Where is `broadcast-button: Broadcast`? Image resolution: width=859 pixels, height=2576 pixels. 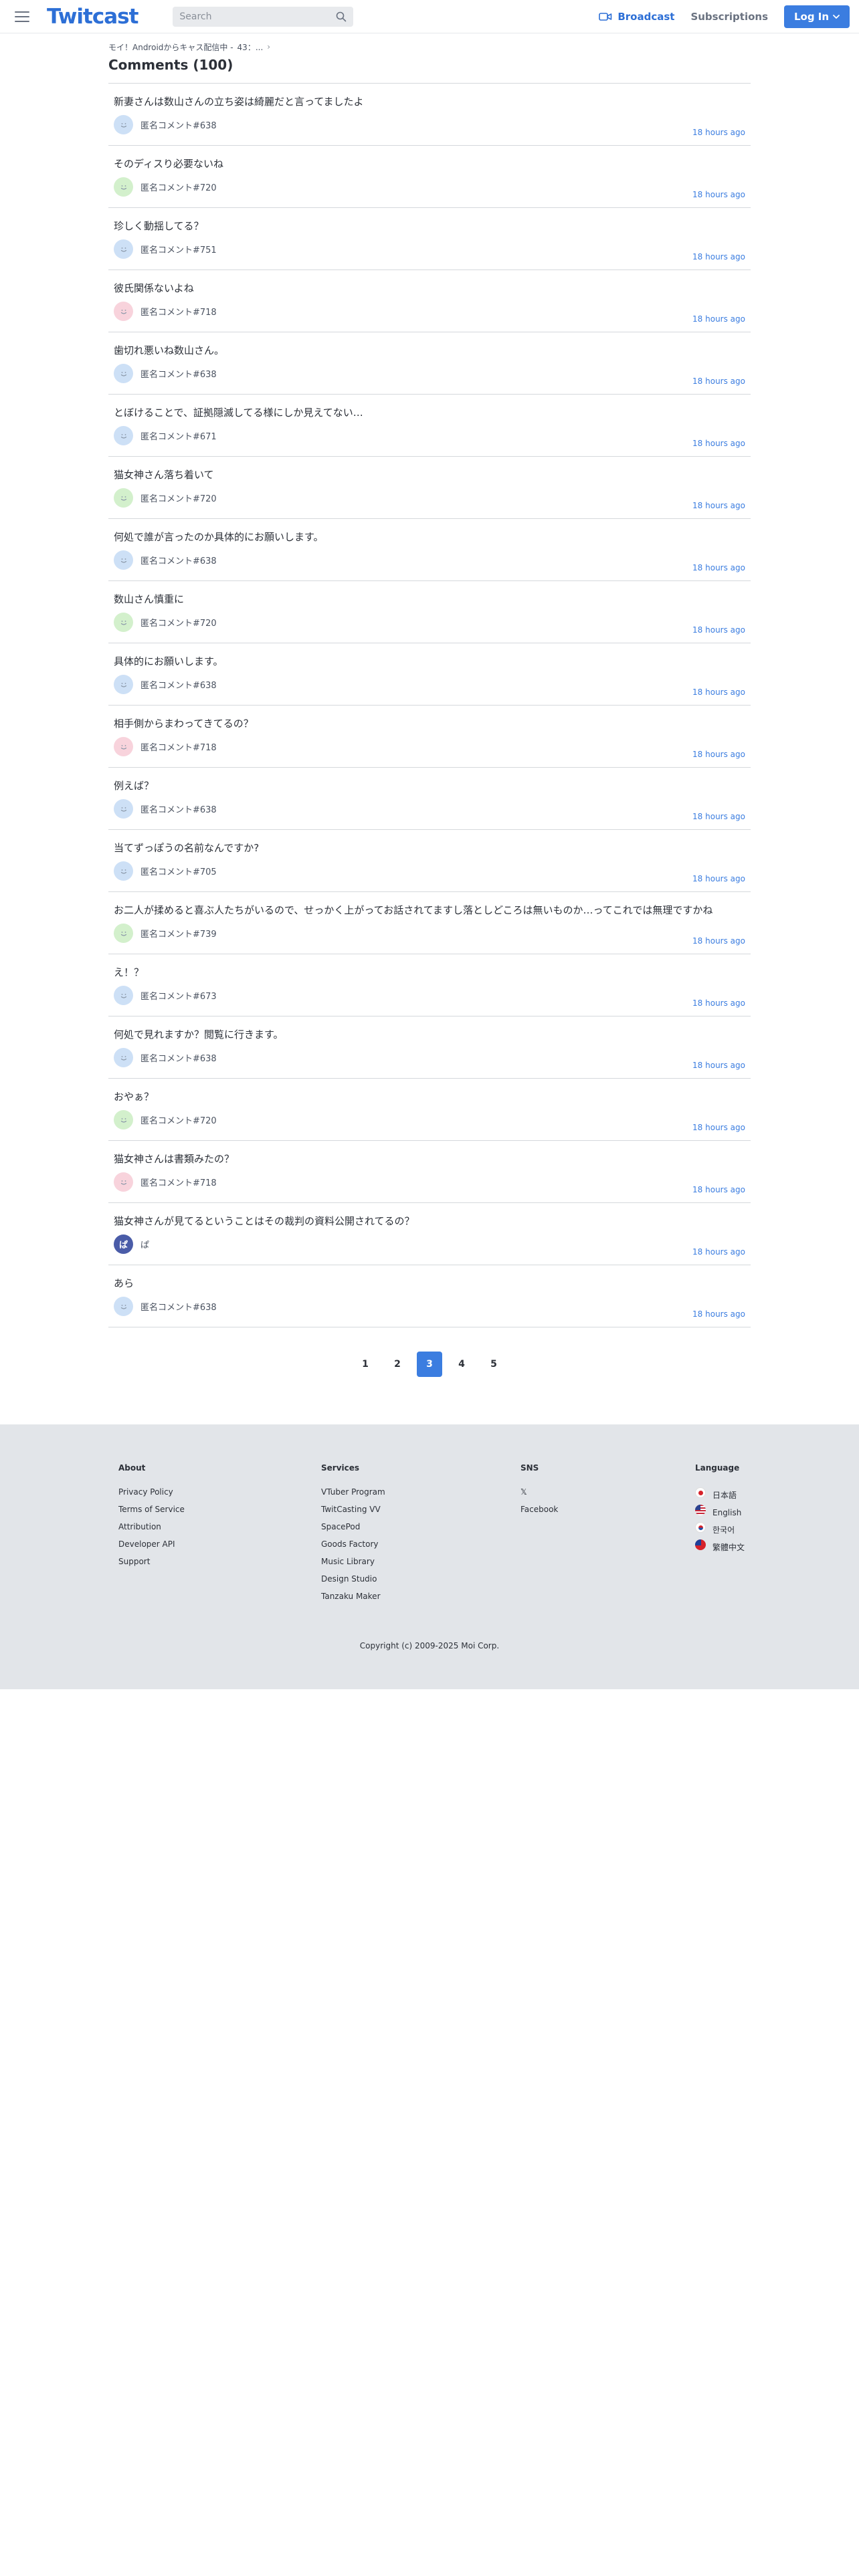
broadcast-button: Broadcast is located at coordinates (636, 17).